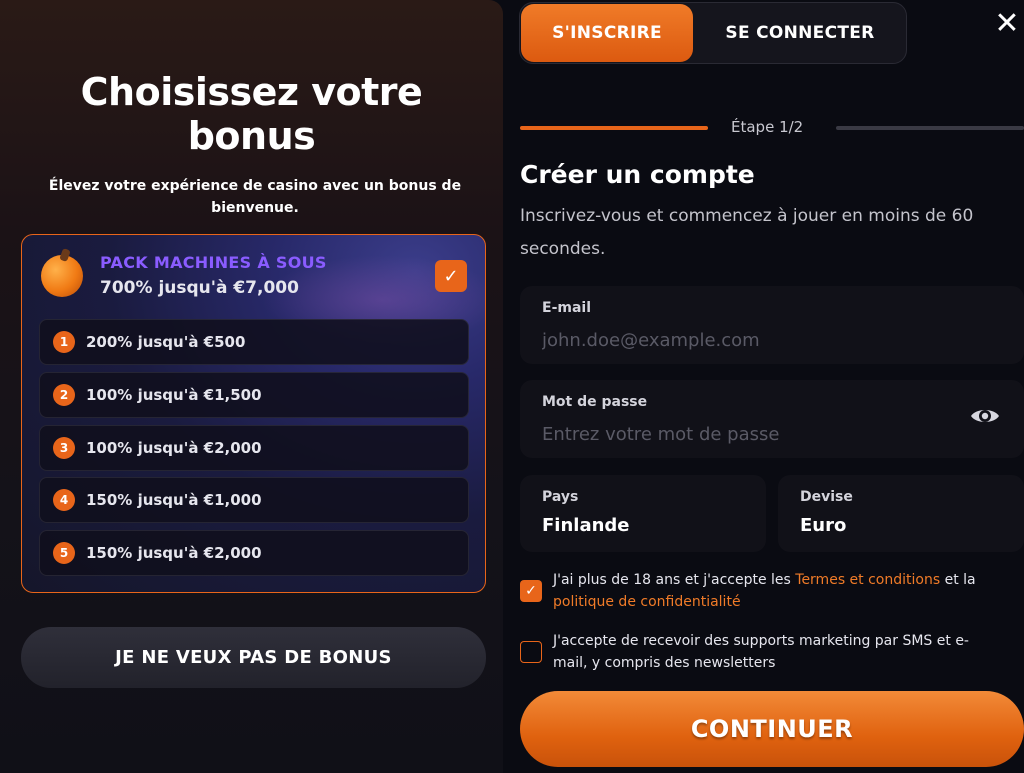 The width and height of the screenshot is (1024, 773). Describe the element at coordinates (213, 262) in the screenshot. I see `pack-title: PACK MACHINES À SOUS` at that location.